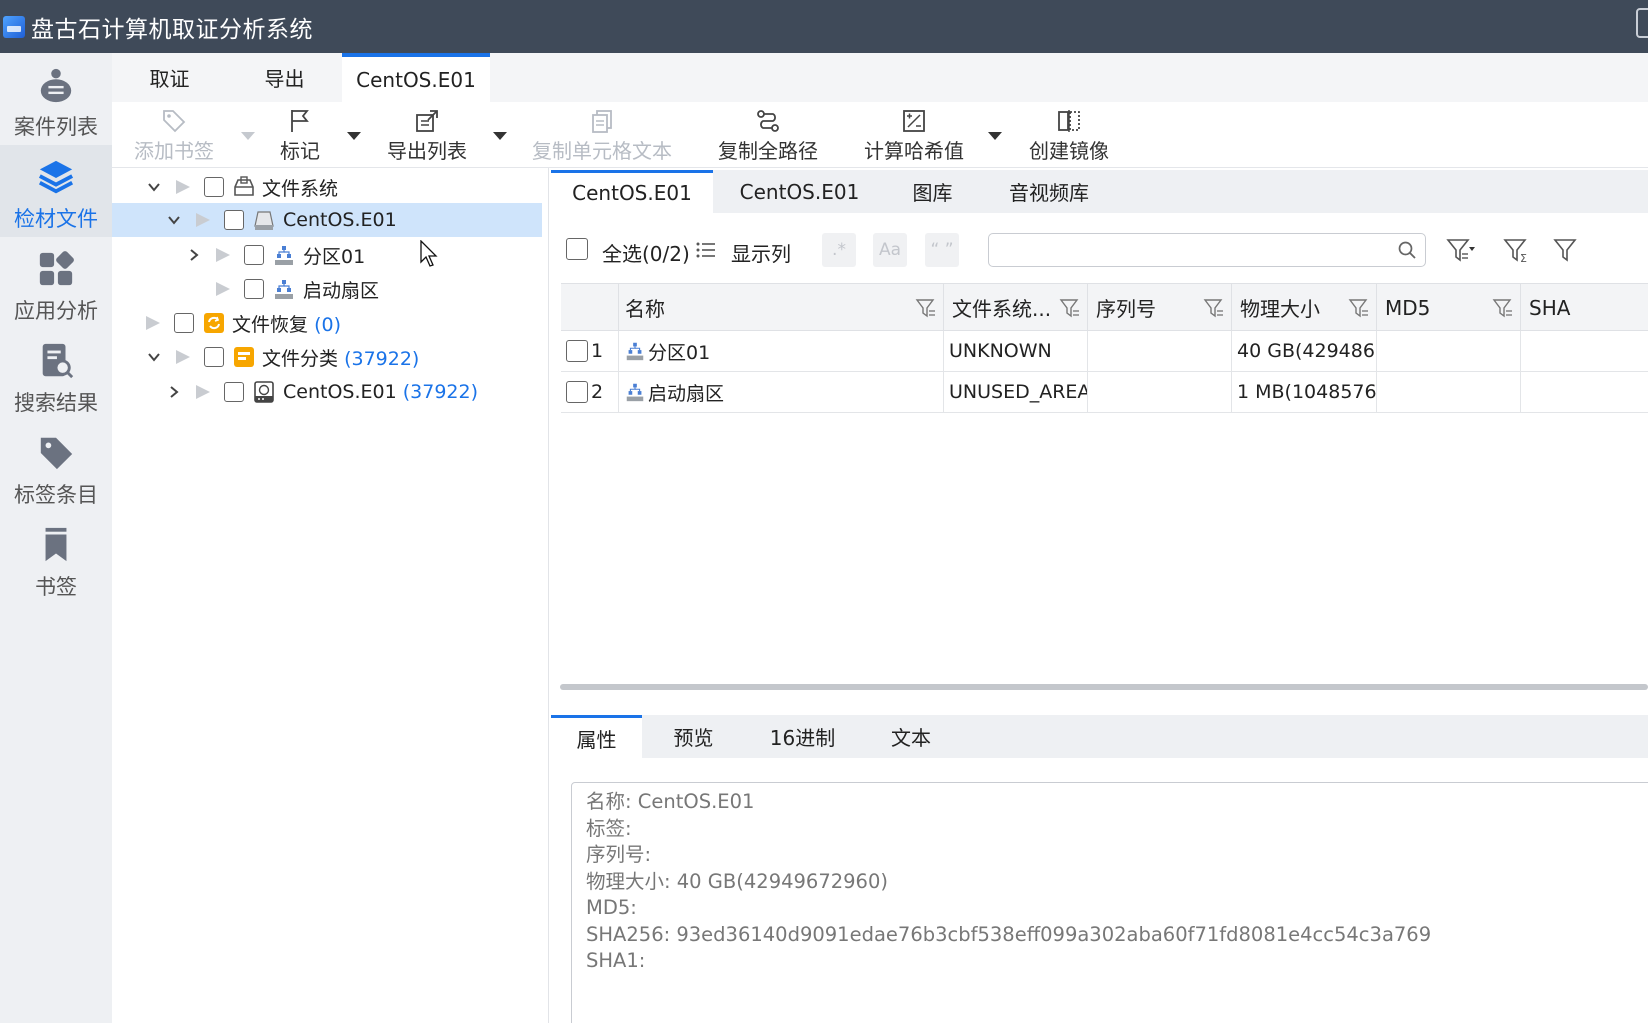  I want to click on tab-content-centos-e01: CentOS.E01, so click(632, 191).